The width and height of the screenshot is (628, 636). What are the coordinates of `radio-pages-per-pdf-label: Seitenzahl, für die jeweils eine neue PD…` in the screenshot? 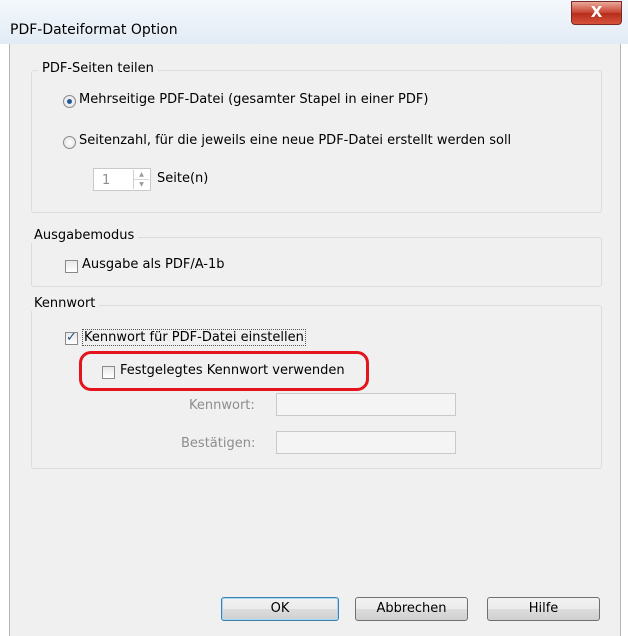 It's located at (295, 140).